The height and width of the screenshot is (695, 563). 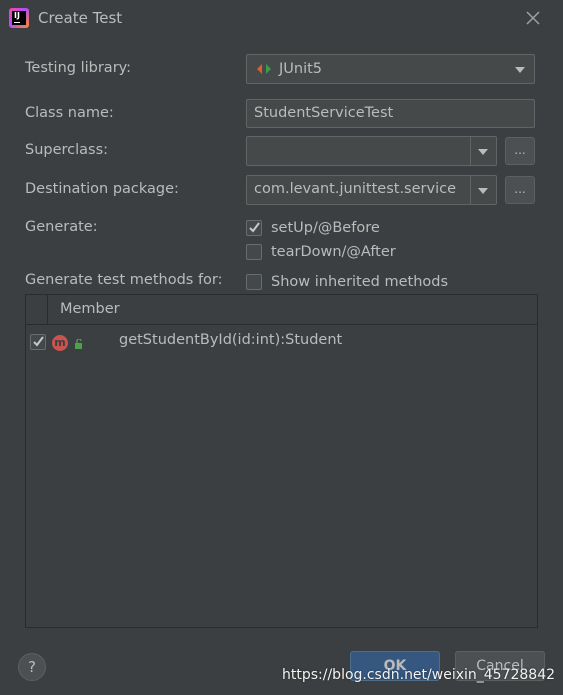 What do you see at coordinates (90, 309) in the screenshot?
I see `member-column-header: Member` at bounding box center [90, 309].